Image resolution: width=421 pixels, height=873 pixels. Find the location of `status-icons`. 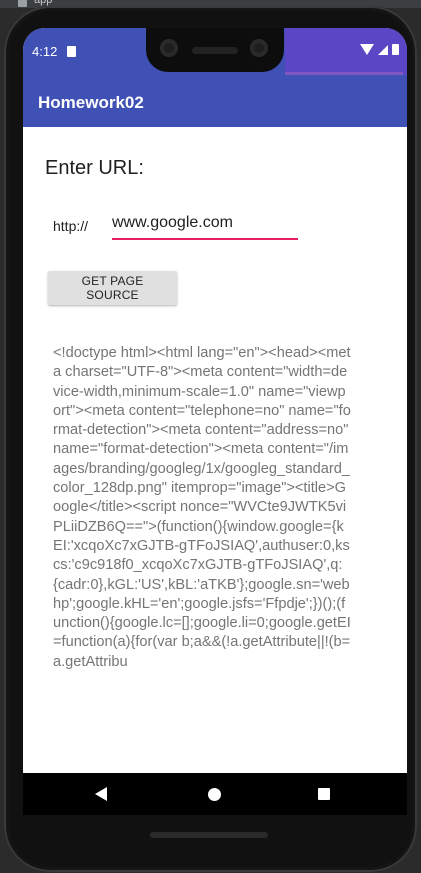

status-icons is located at coordinates (379, 49).